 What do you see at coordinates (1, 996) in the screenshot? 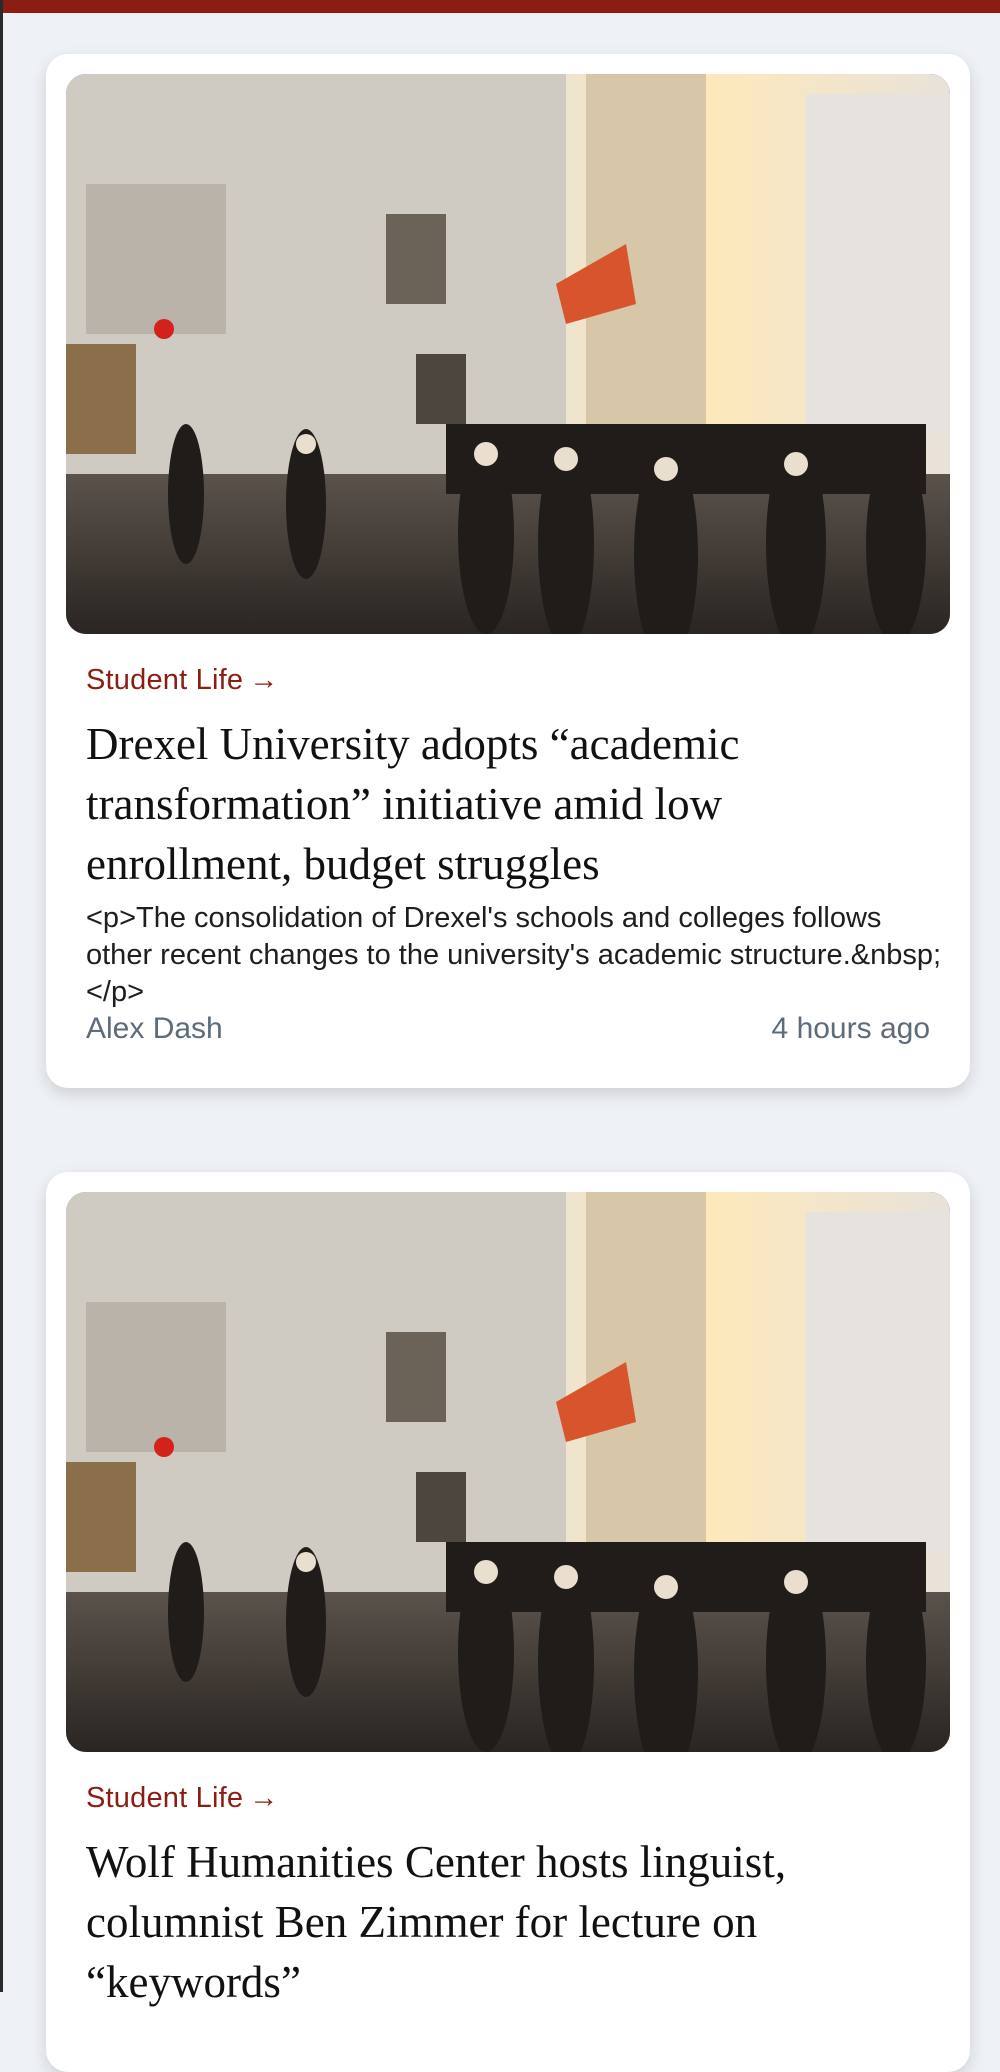
I see `left-edge-border` at bounding box center [1, 996].